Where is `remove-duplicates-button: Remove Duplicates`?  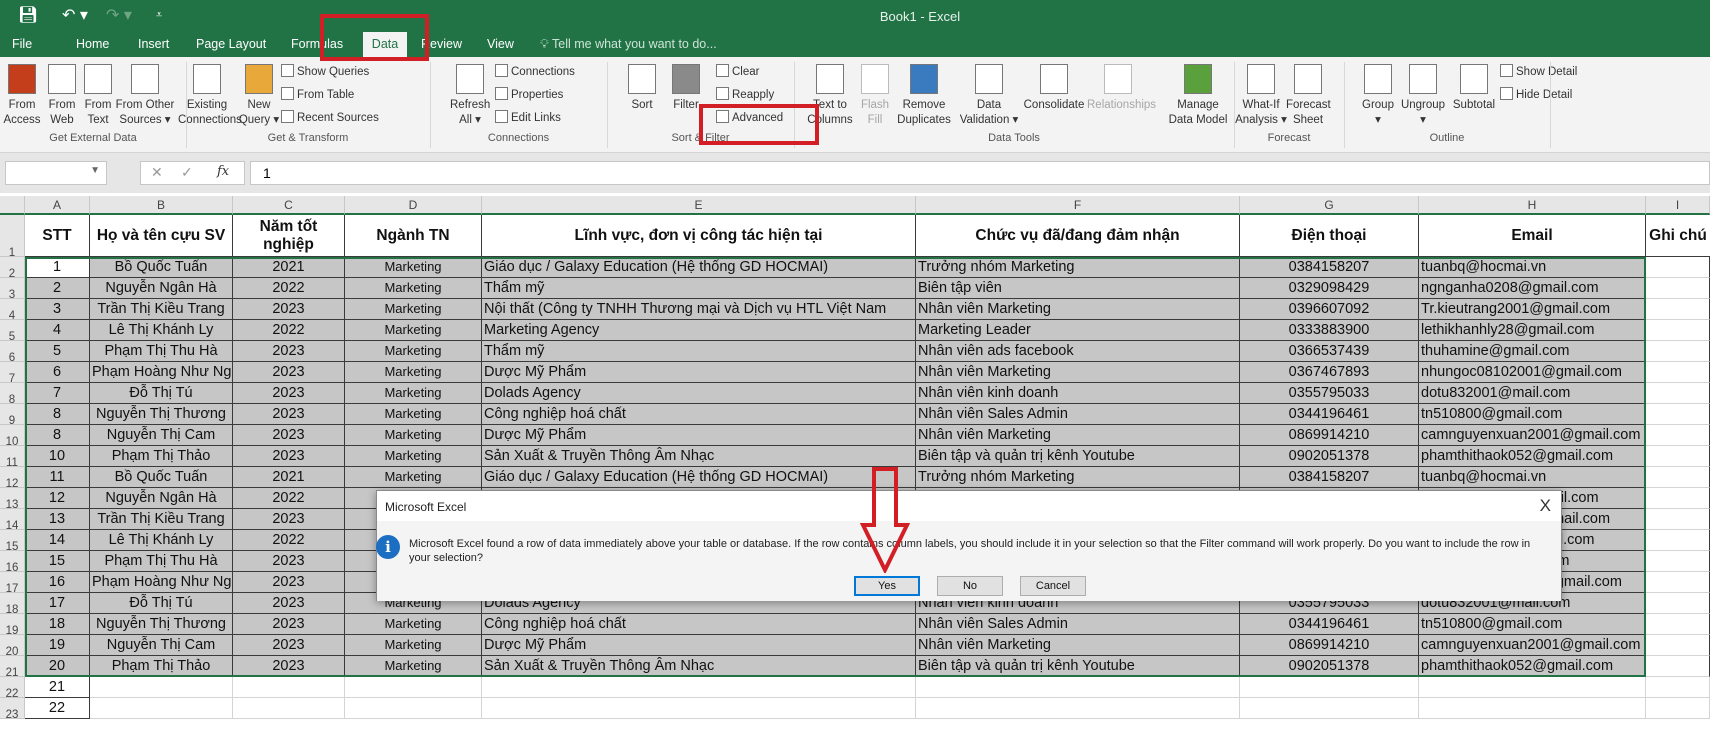 remove-duplicates-button: Remove Duplicates is located at coordinates (924, 96).